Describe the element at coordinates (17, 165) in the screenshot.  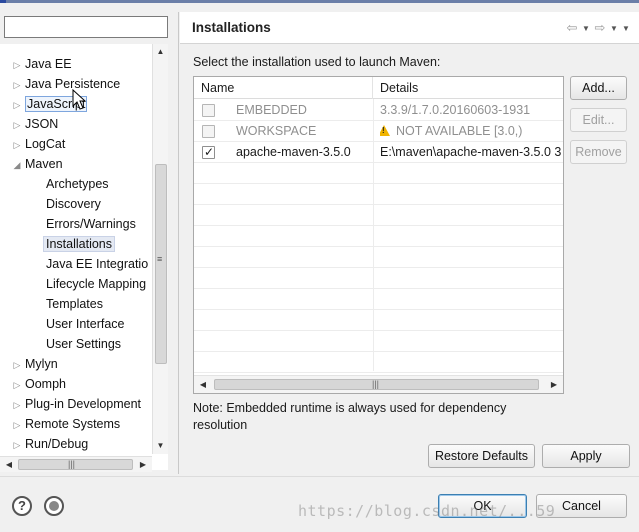
I see `expand-arrow-icon: ◢` at that location.